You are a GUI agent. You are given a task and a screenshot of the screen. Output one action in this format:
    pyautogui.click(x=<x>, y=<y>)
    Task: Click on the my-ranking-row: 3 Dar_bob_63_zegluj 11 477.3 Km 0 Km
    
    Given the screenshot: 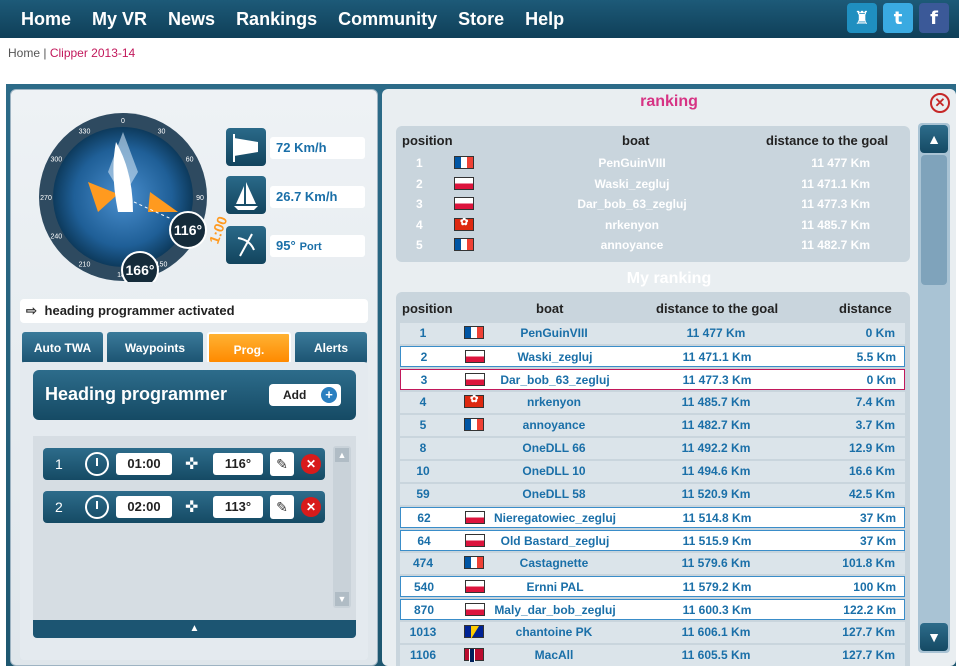 What is the action you would take?
    pyautogui.click(x=652, y=379)
    